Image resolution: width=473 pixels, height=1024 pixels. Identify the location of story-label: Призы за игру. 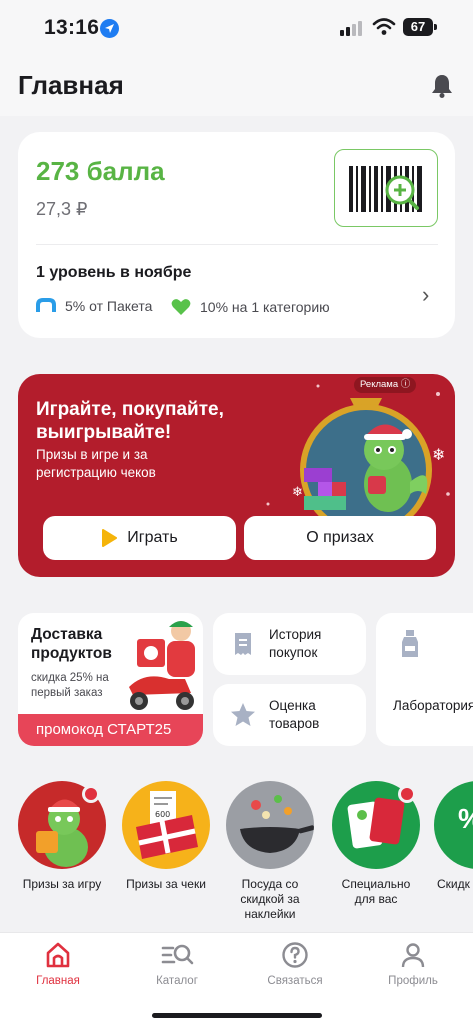
(62, 884).